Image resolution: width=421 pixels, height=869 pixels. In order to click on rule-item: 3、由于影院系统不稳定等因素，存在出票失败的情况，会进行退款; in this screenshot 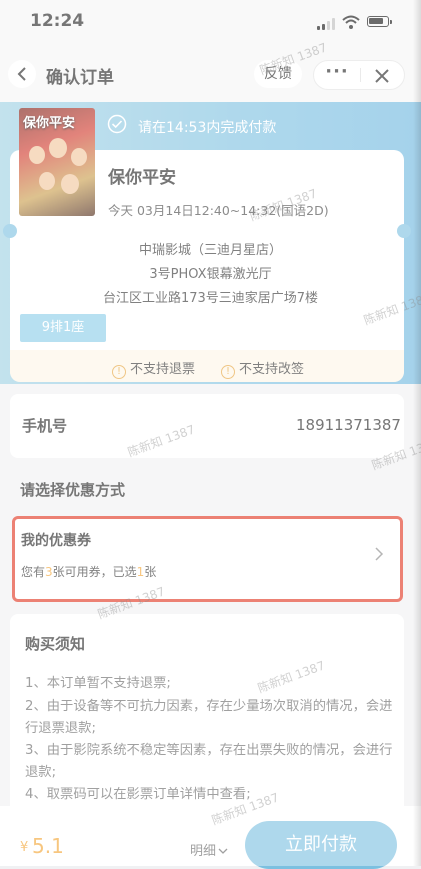, I will do `click(209, 761)`.